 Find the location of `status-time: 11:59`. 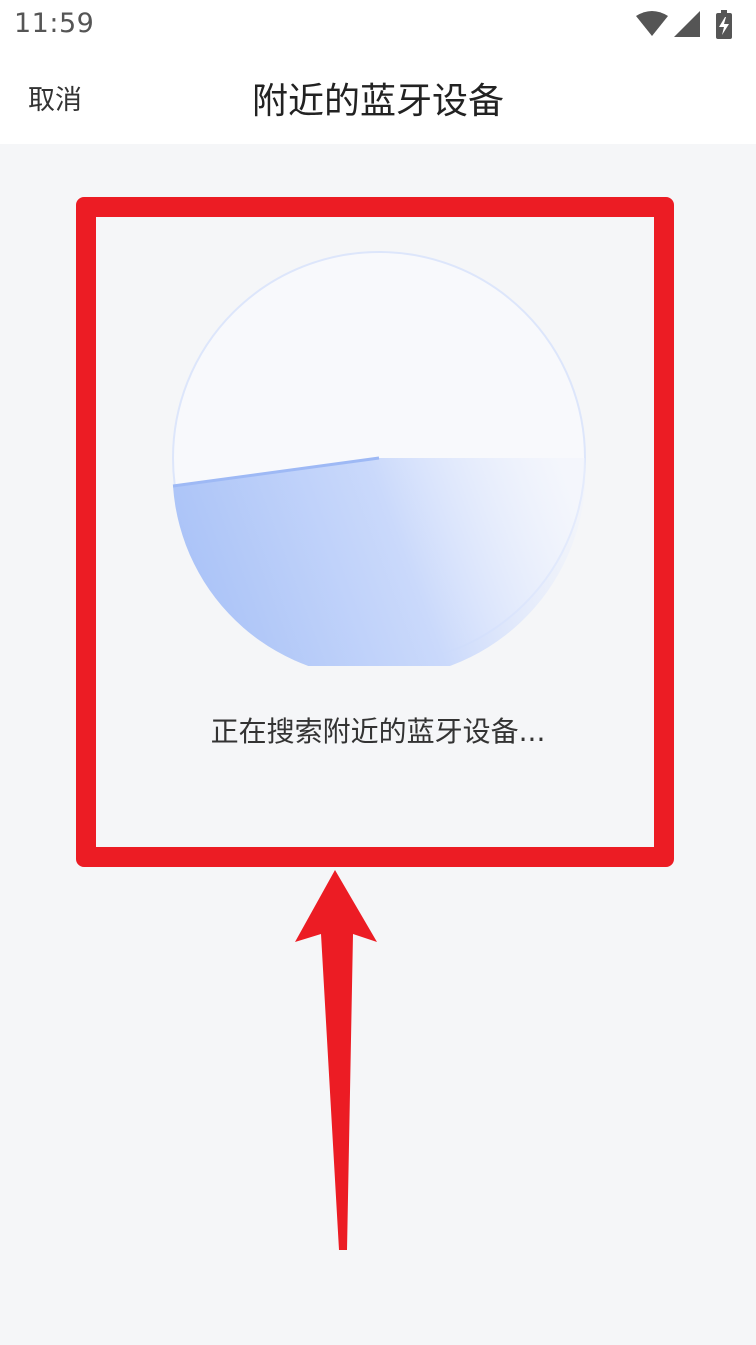

status-time: 11:59 is located at coordinates (54, 23).